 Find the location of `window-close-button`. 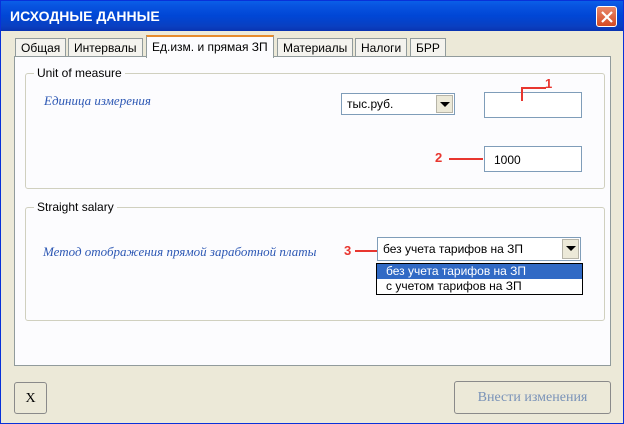

window-close-button is located at coordinates (606, 16).